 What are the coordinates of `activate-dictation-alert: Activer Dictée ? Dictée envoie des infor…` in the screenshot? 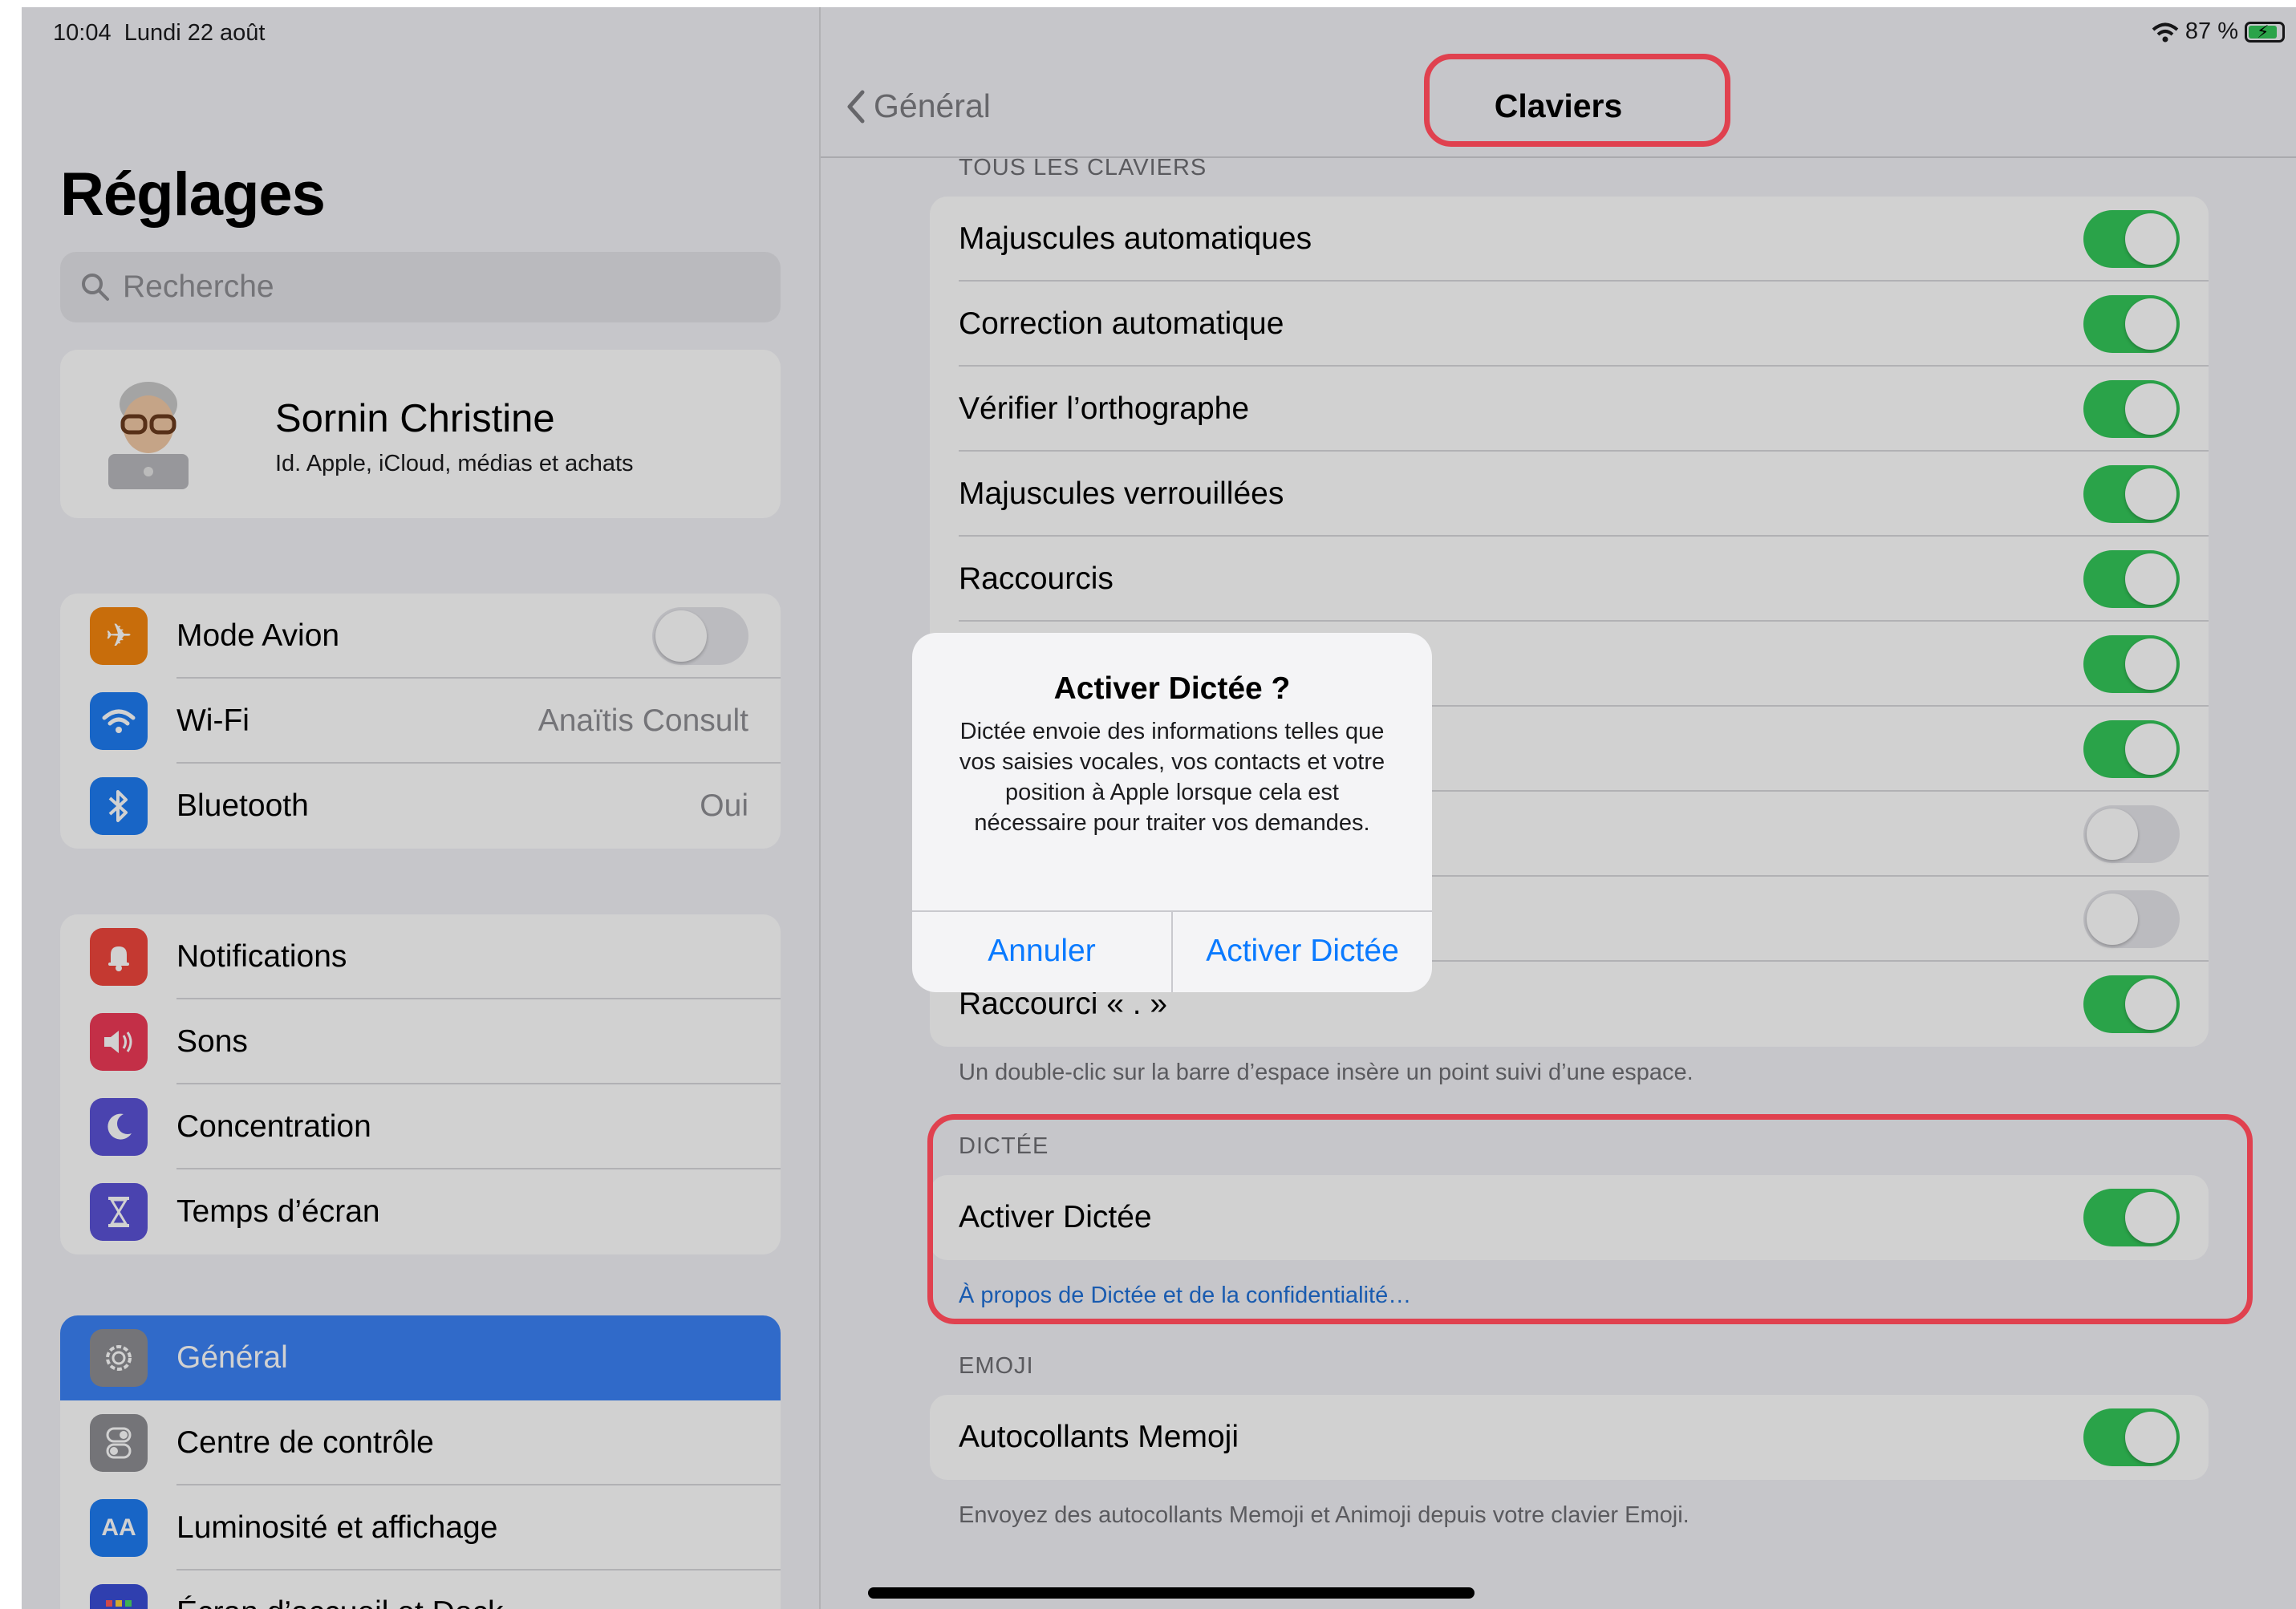 It's located at (1172, 813).